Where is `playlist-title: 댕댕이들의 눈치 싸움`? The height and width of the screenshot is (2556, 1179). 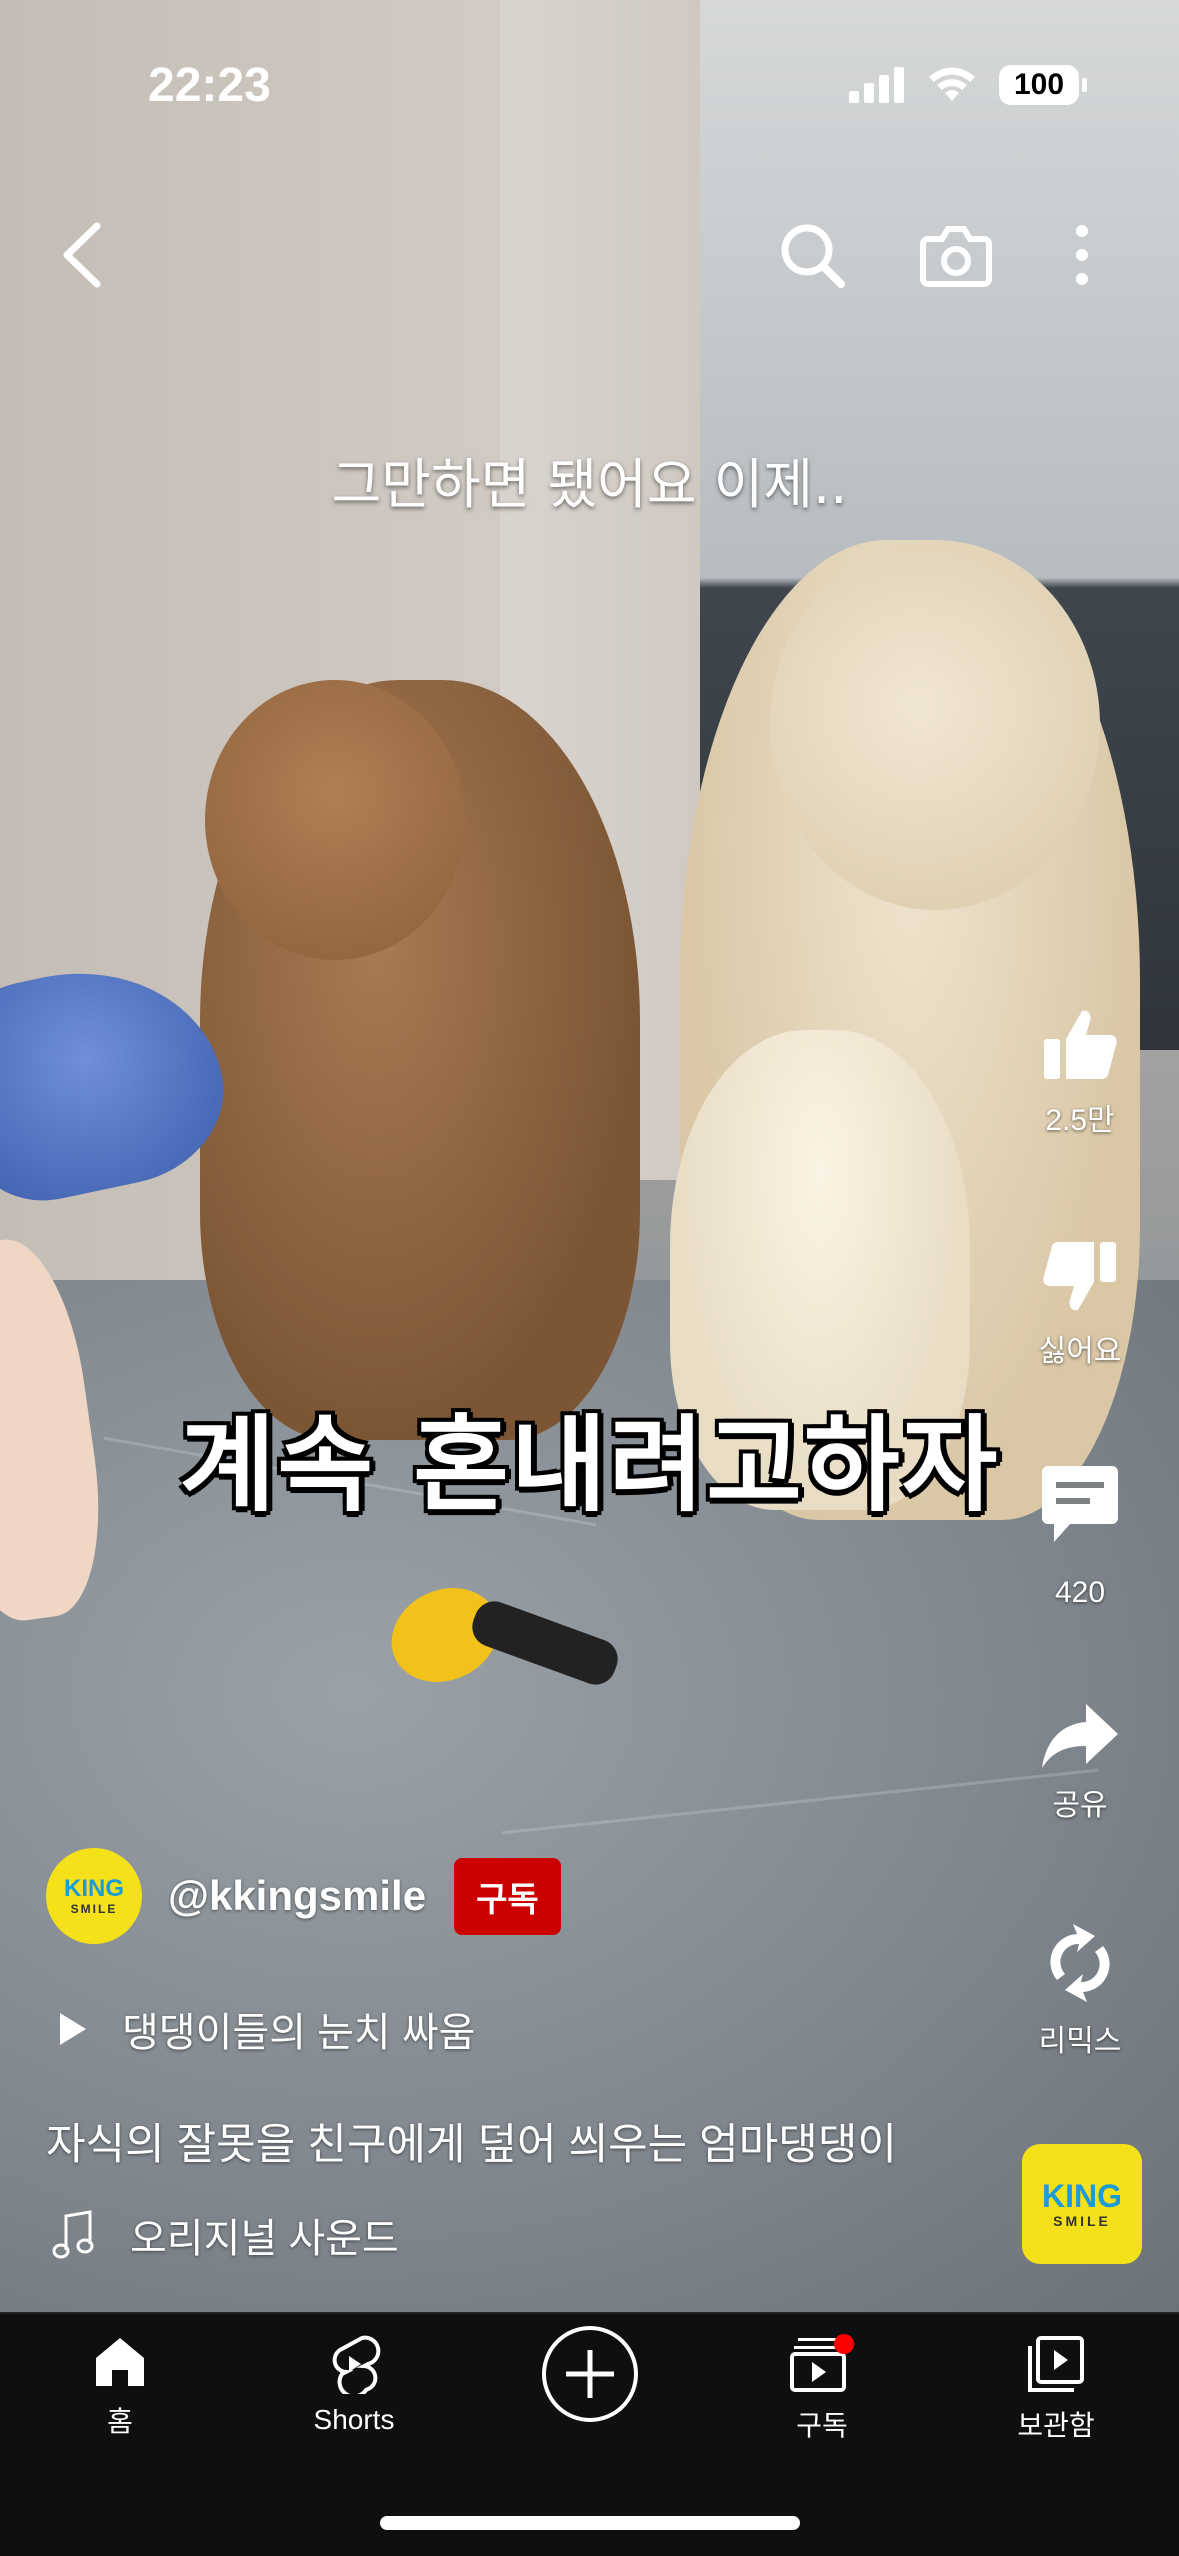
playlist-title: 댕댕이들의 눈치 싸움 is located at coordinates (299, 2033).